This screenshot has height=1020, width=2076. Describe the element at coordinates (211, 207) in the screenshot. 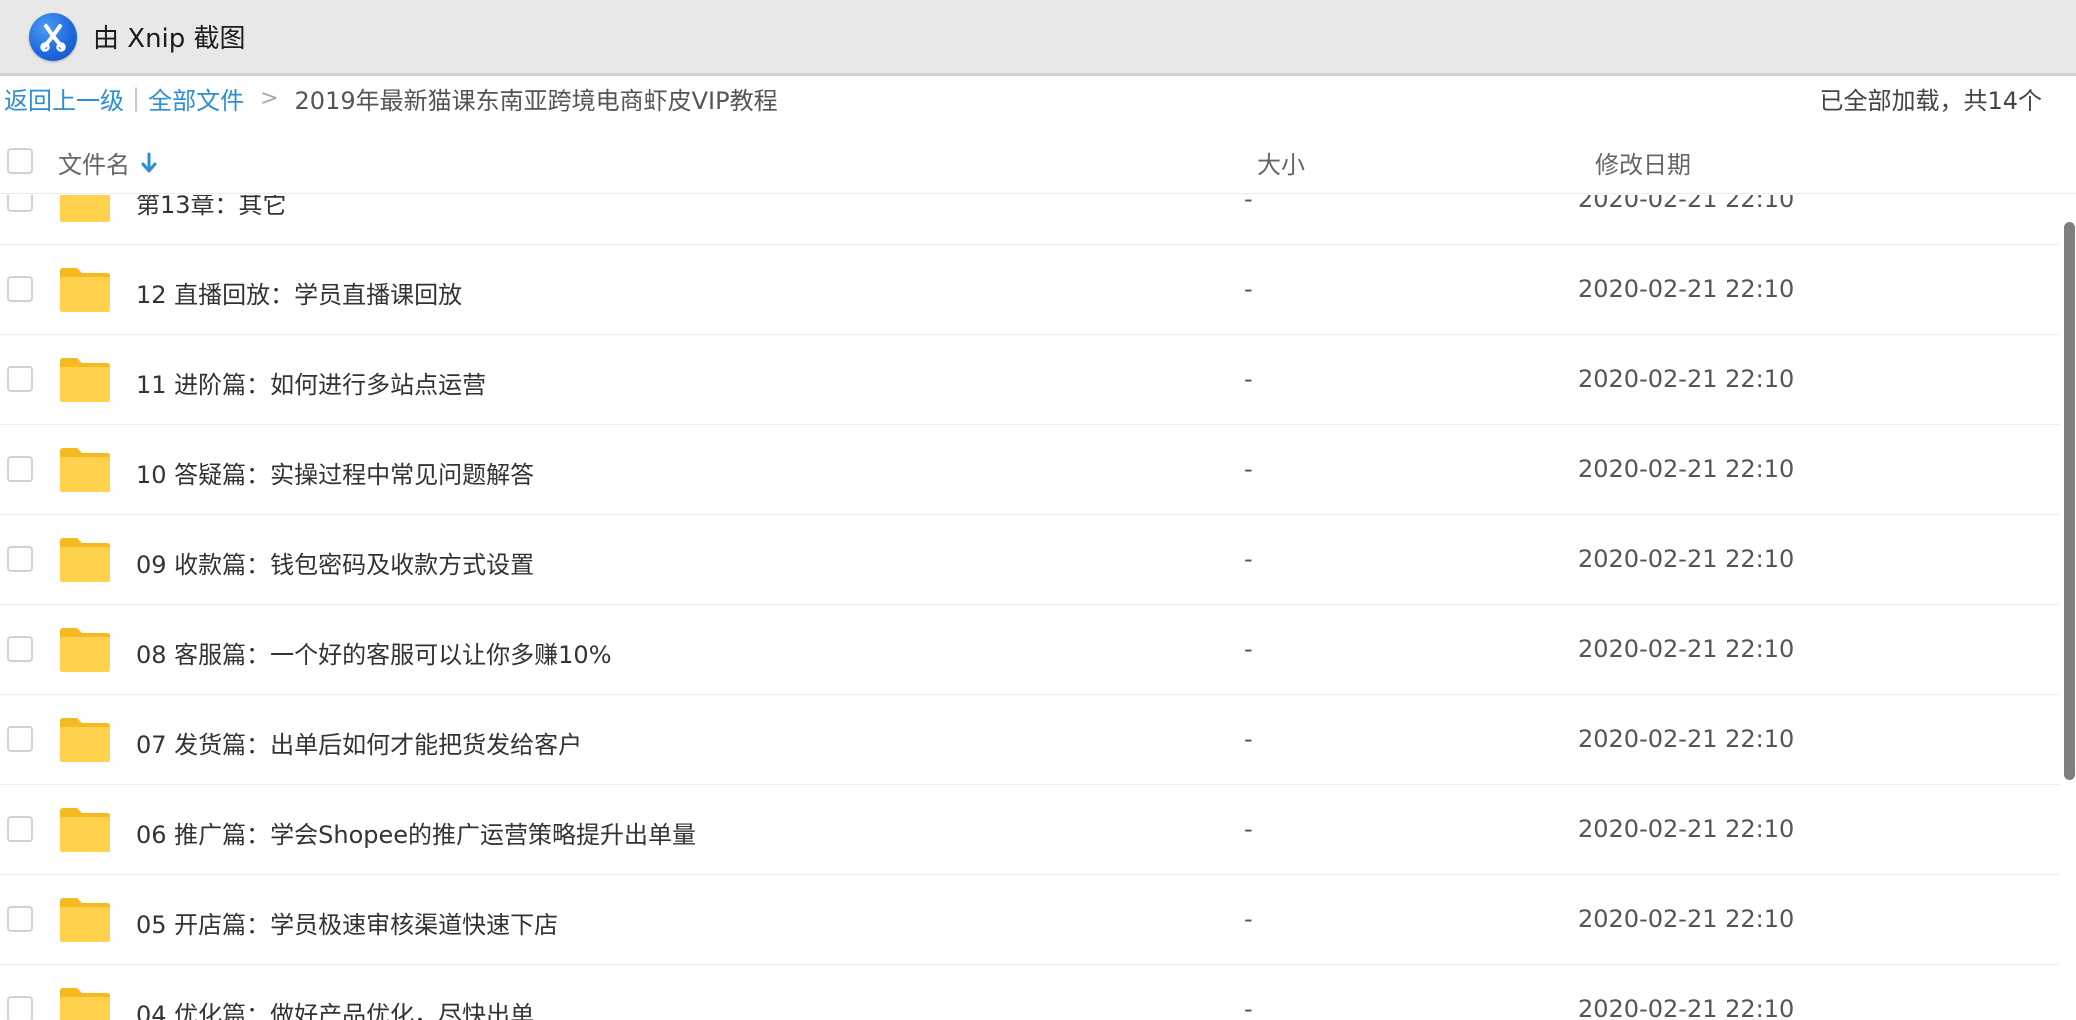

I see `file-name: 第13章：其它` at that location.